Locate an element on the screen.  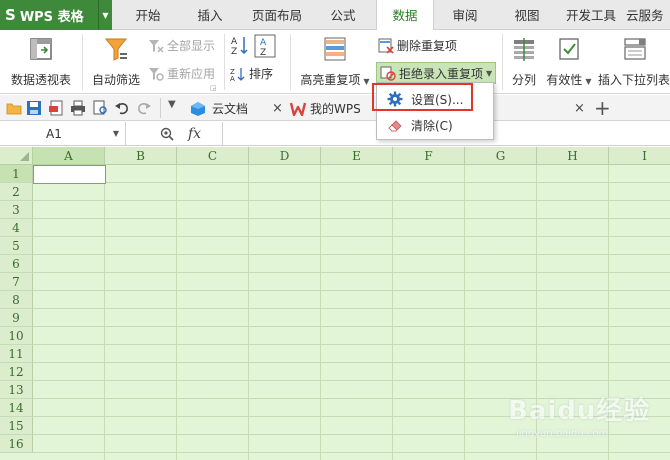
column-header: F is located at coordinates (429, 156).